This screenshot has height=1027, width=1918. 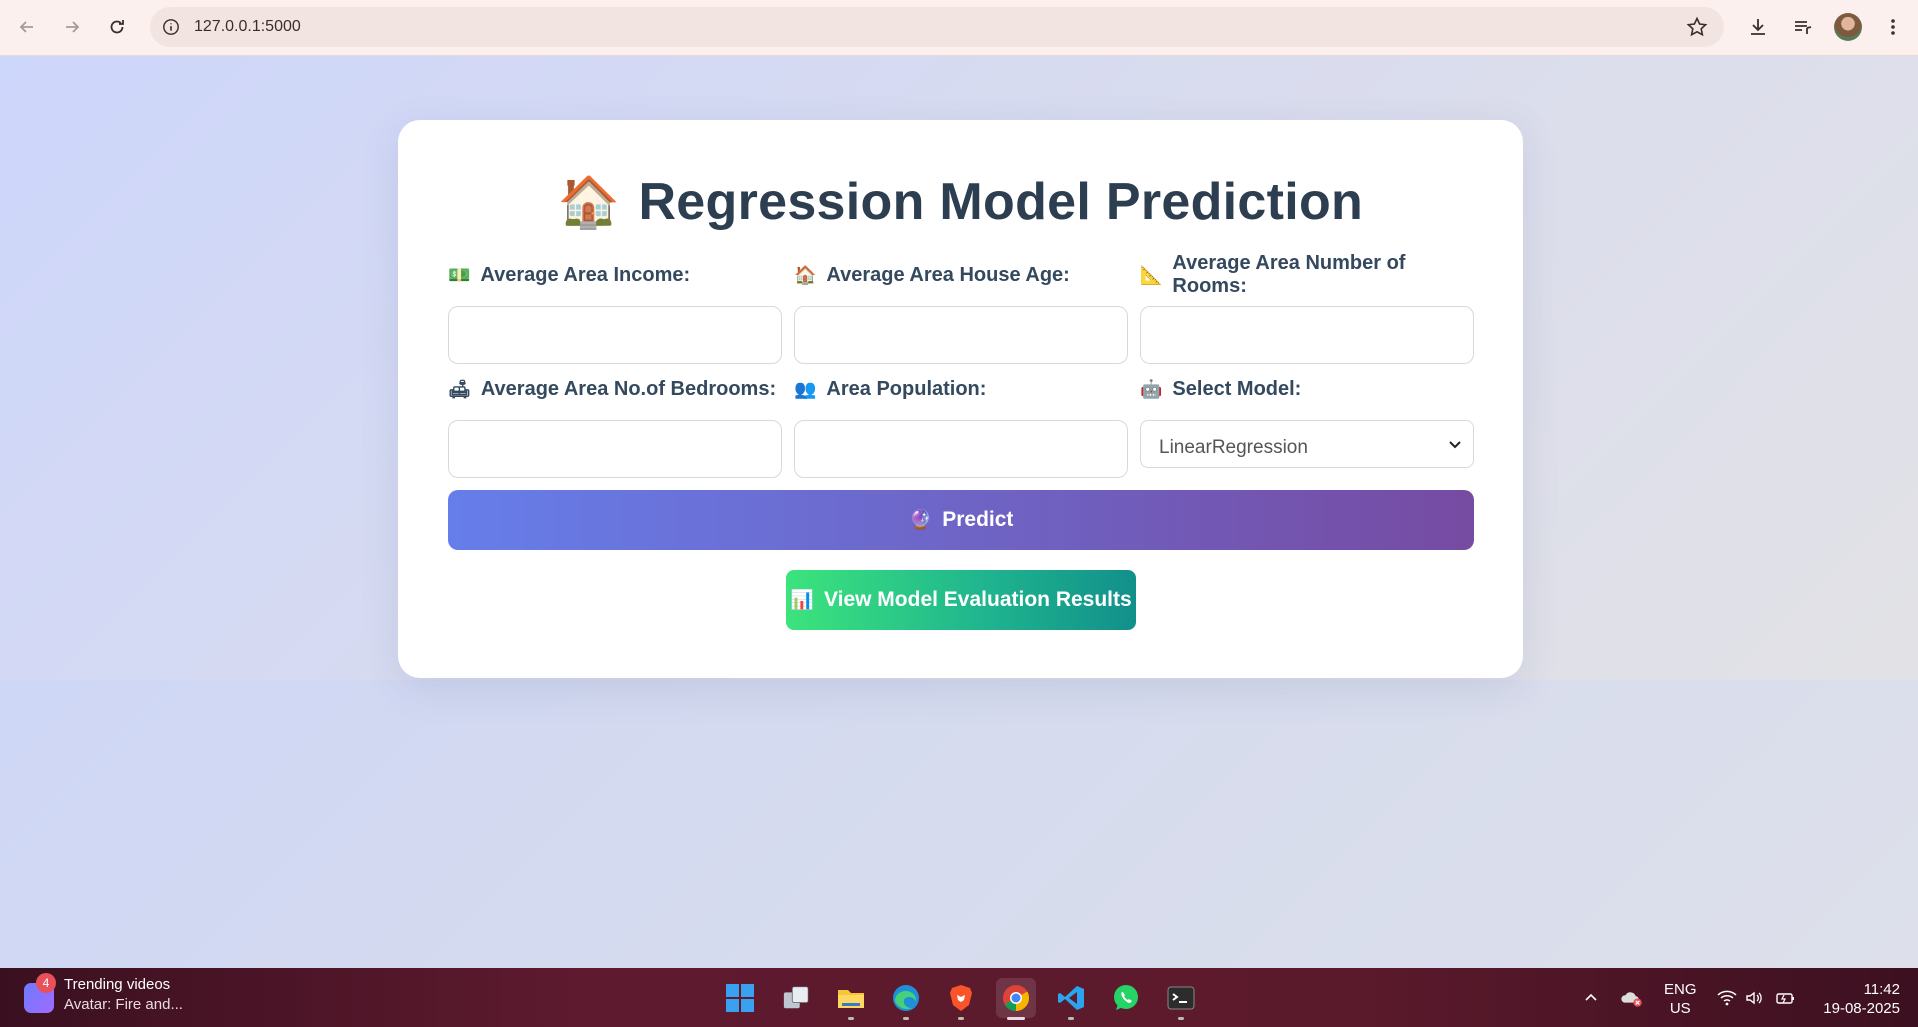 I want to click on forward-button, so click(x=72, y=27).